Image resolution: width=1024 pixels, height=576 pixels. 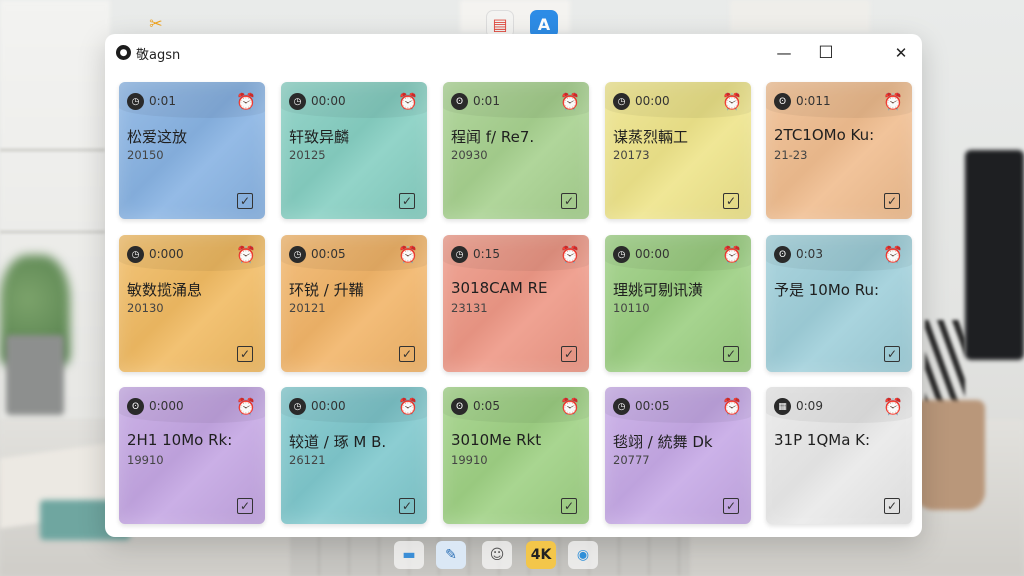 What do you see at coordinates (658, 290) in the screenshot?
I see `note-title: 理姚可剔讯潢` at bounding box center [658, 290].